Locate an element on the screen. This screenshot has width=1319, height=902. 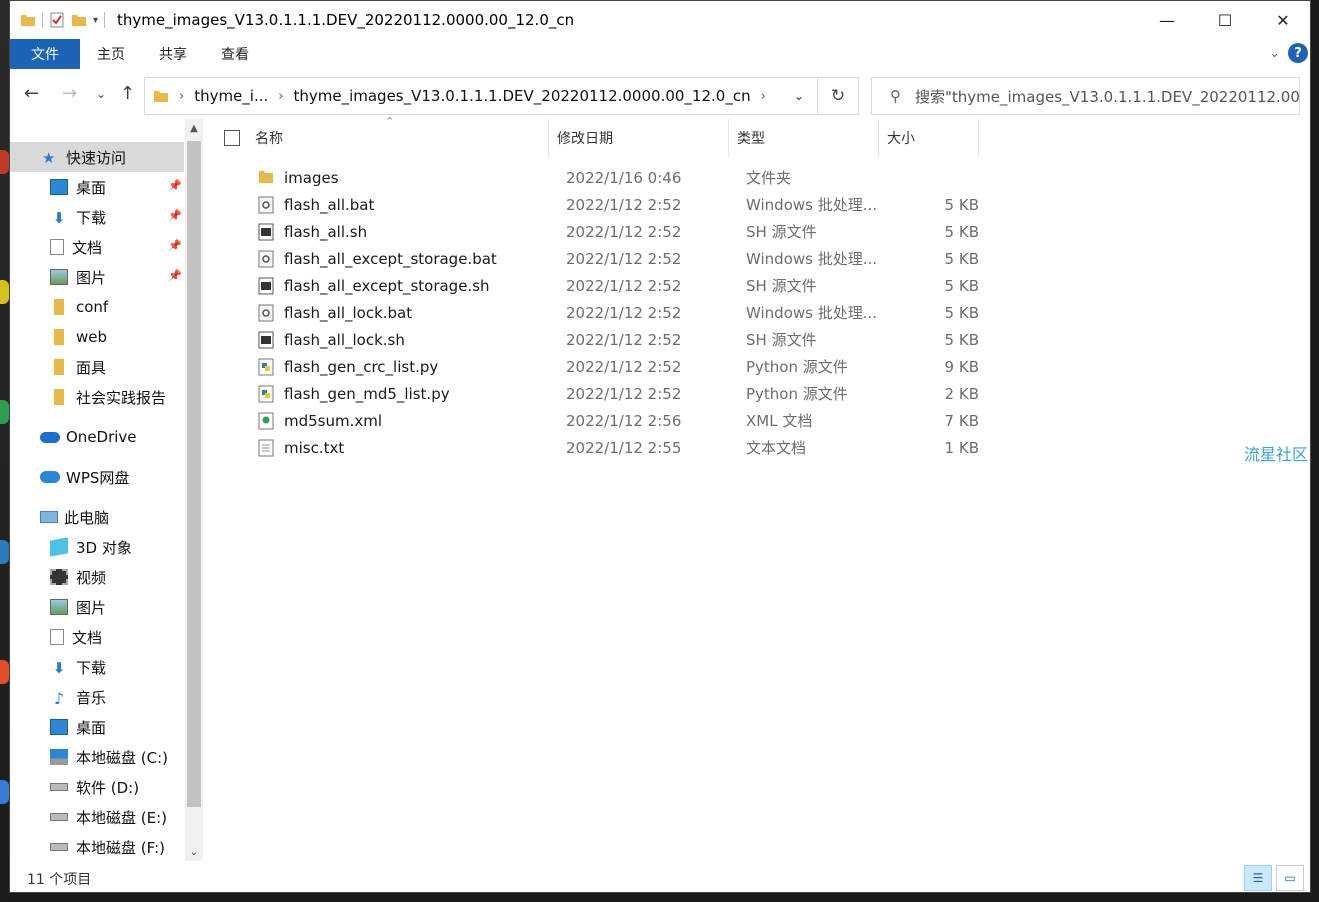
scrollbar-thumb is located at coordinates (194, 474).